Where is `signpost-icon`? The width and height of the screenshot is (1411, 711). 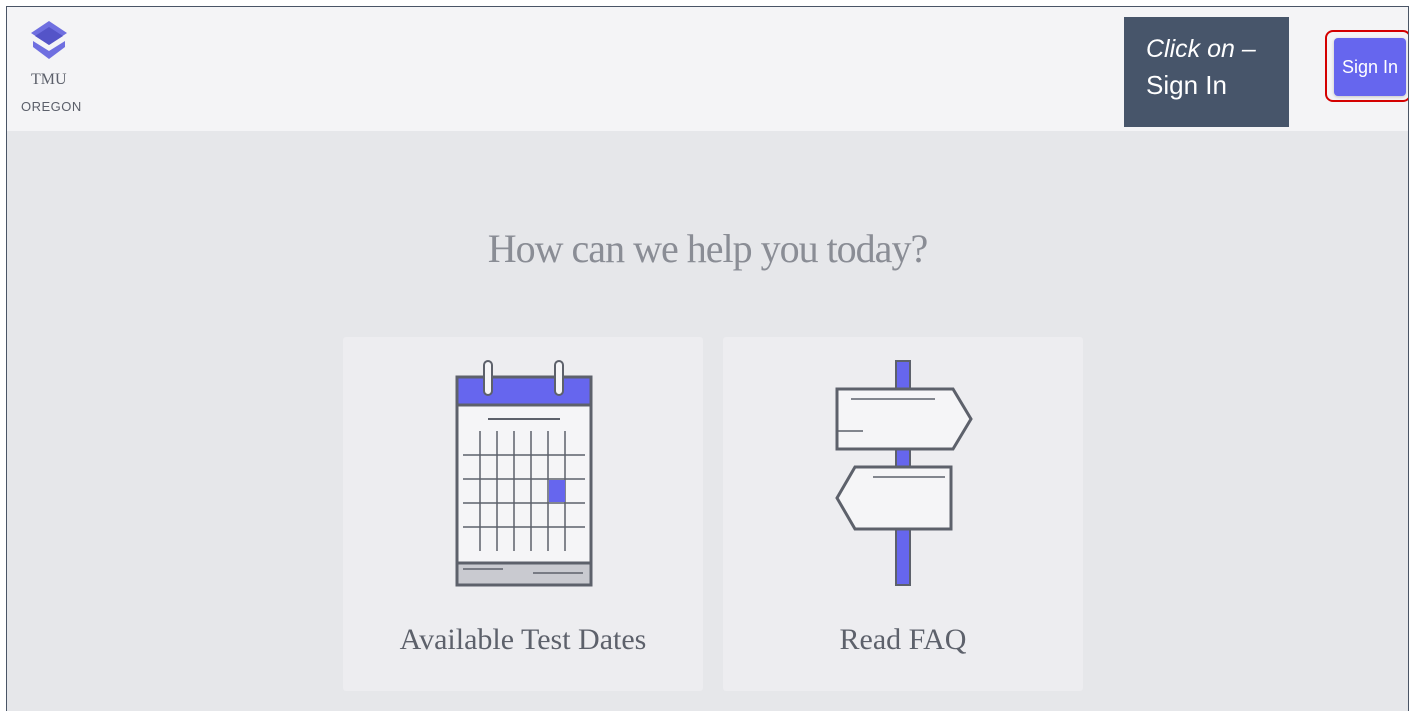
signpost-icon is located at coordinates (904, 473).